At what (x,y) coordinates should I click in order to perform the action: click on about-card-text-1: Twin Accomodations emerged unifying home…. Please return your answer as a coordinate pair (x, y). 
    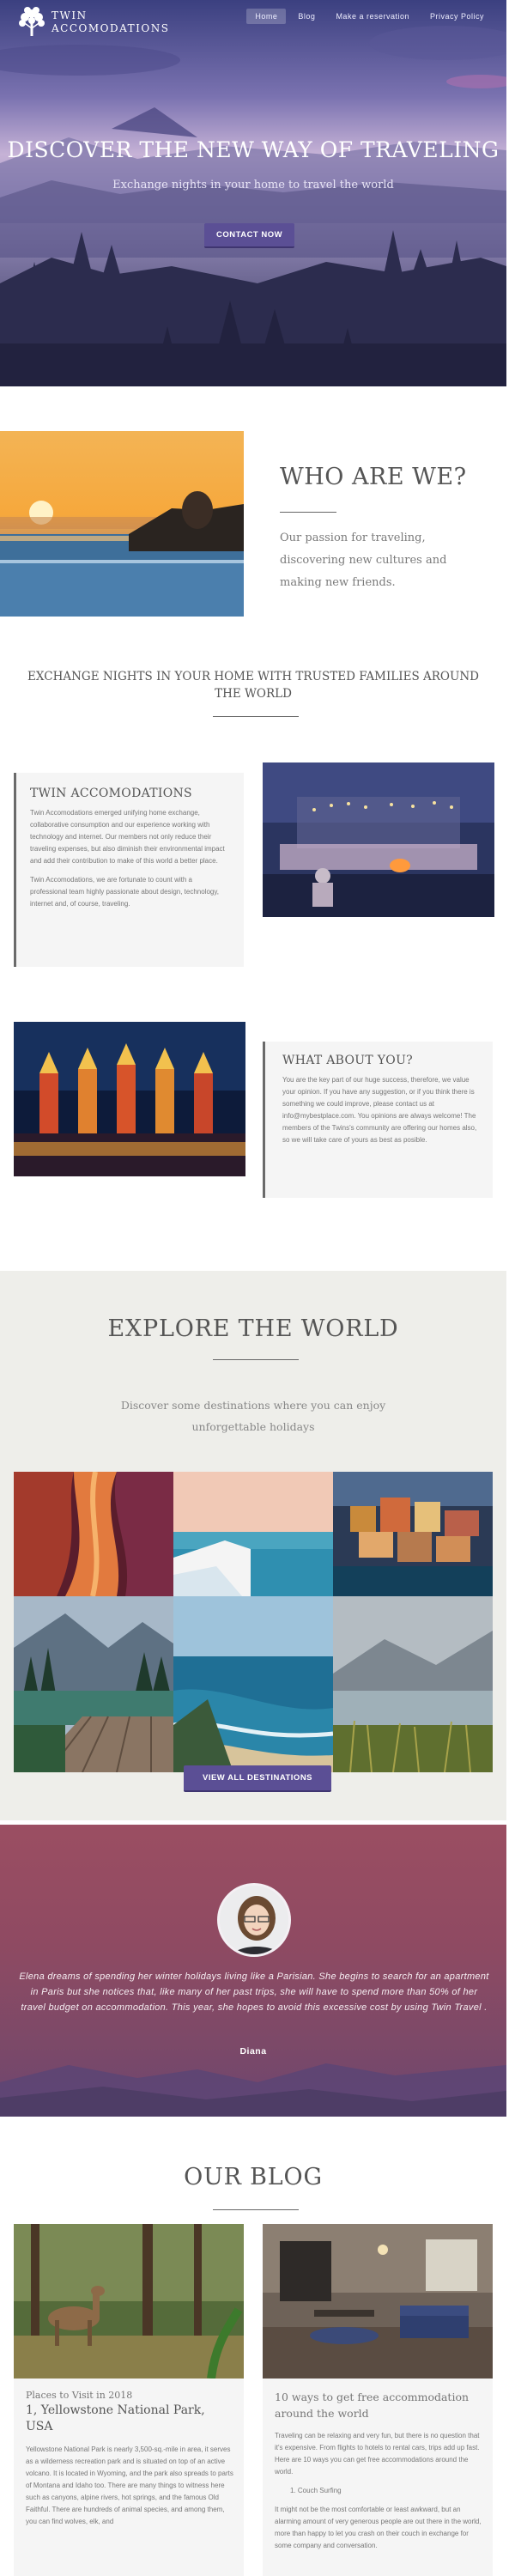
    Looking at the image, I should click on (127, 837).